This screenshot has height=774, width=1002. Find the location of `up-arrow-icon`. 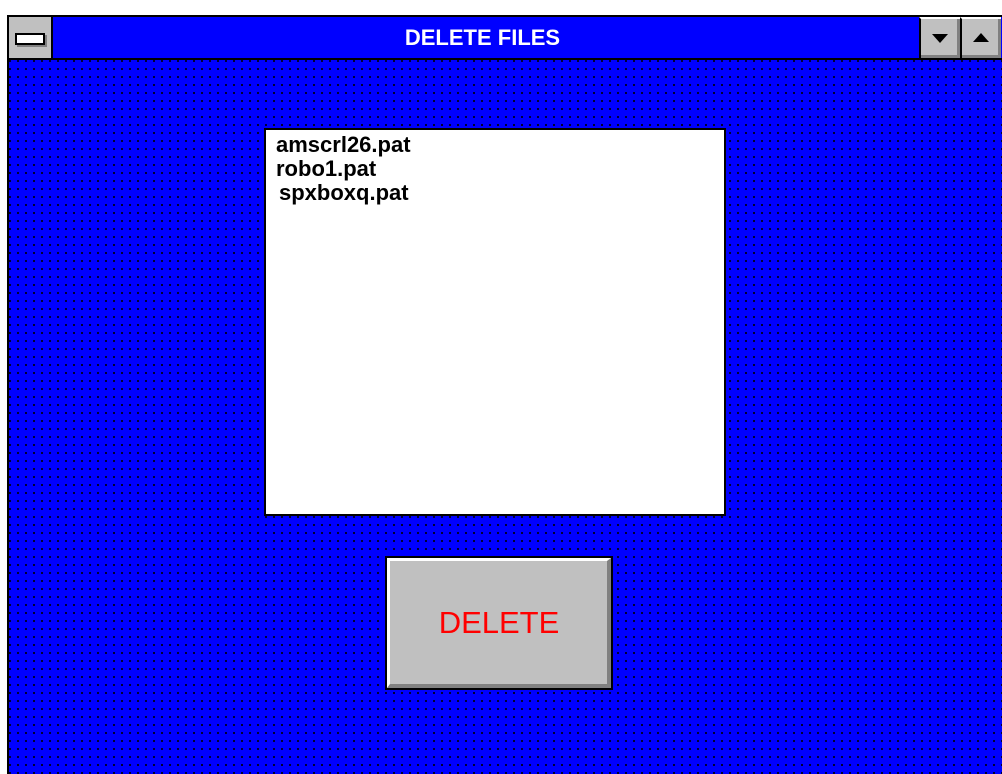

up-arrow-icon is located at coordinates (981, 37).